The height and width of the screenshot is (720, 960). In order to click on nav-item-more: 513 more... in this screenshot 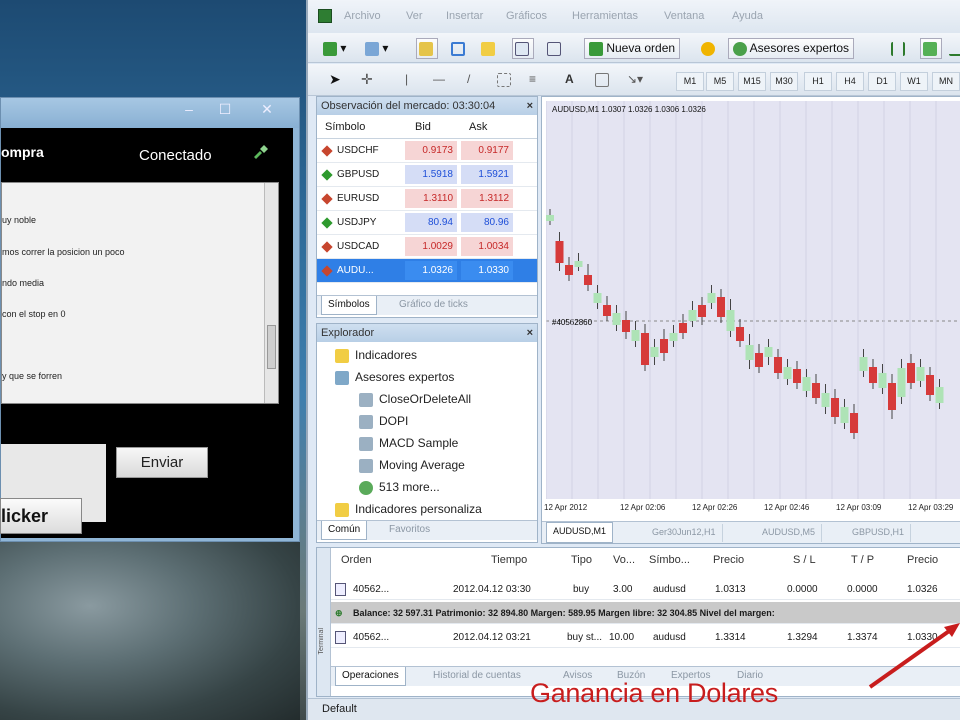, I will do `click(399, 487)`.